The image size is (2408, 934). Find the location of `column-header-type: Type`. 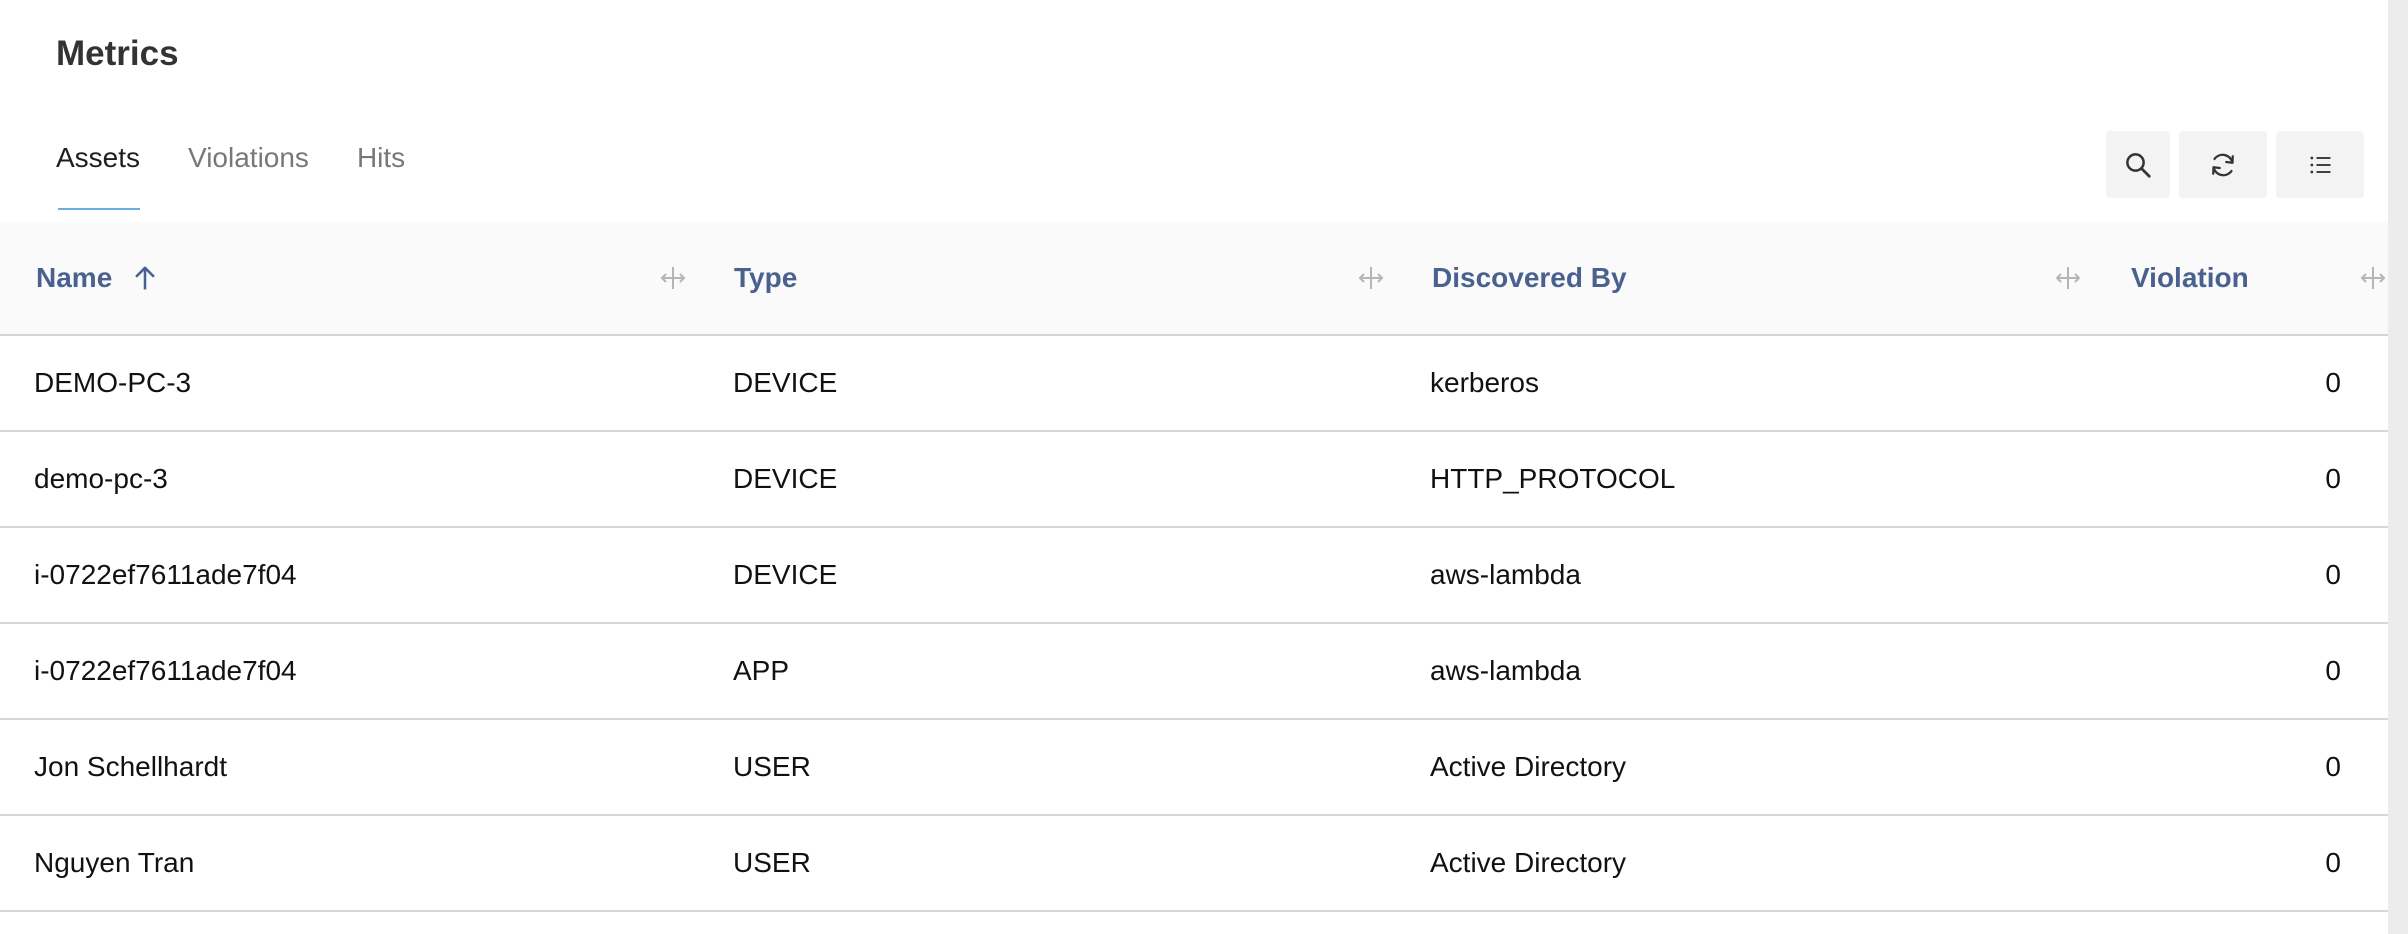

column-header-type: Type is located at coordinates (765, 278).